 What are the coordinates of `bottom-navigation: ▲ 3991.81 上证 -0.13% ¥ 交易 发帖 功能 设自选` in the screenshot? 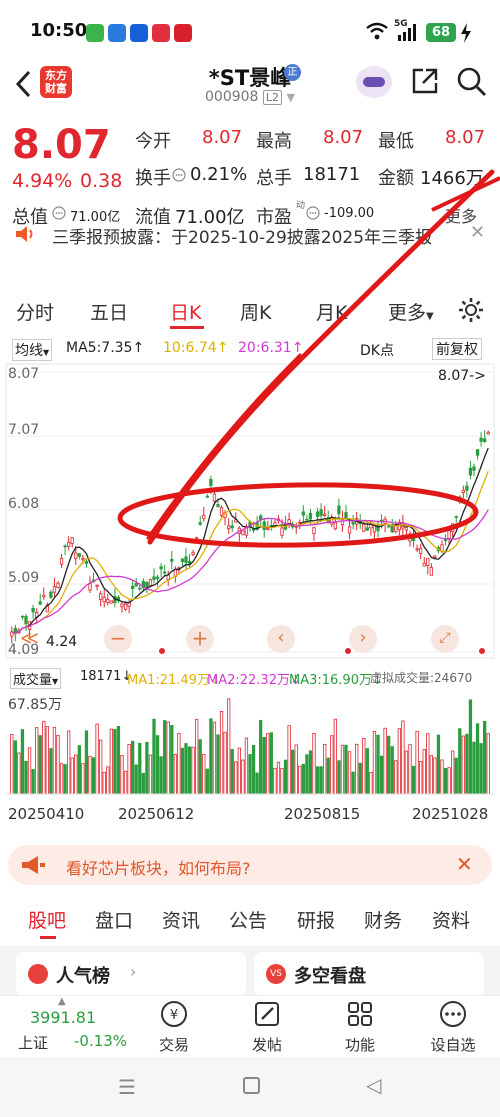 It's located at (250, 1026).